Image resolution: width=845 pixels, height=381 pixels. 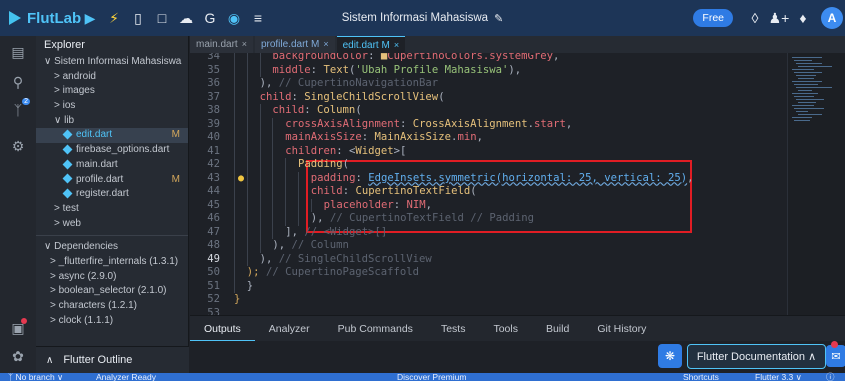 I want to click on code-line: 42 Padding(, so click(x=488, y=165).